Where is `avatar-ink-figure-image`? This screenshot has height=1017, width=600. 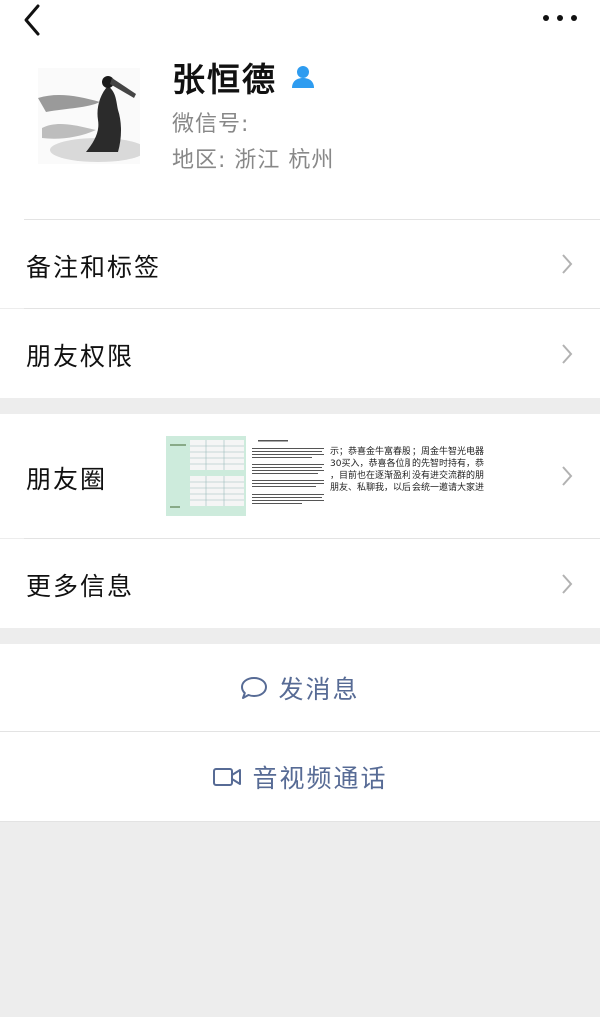
avatar-ink-figure-image is located at coordinates (89, 116).